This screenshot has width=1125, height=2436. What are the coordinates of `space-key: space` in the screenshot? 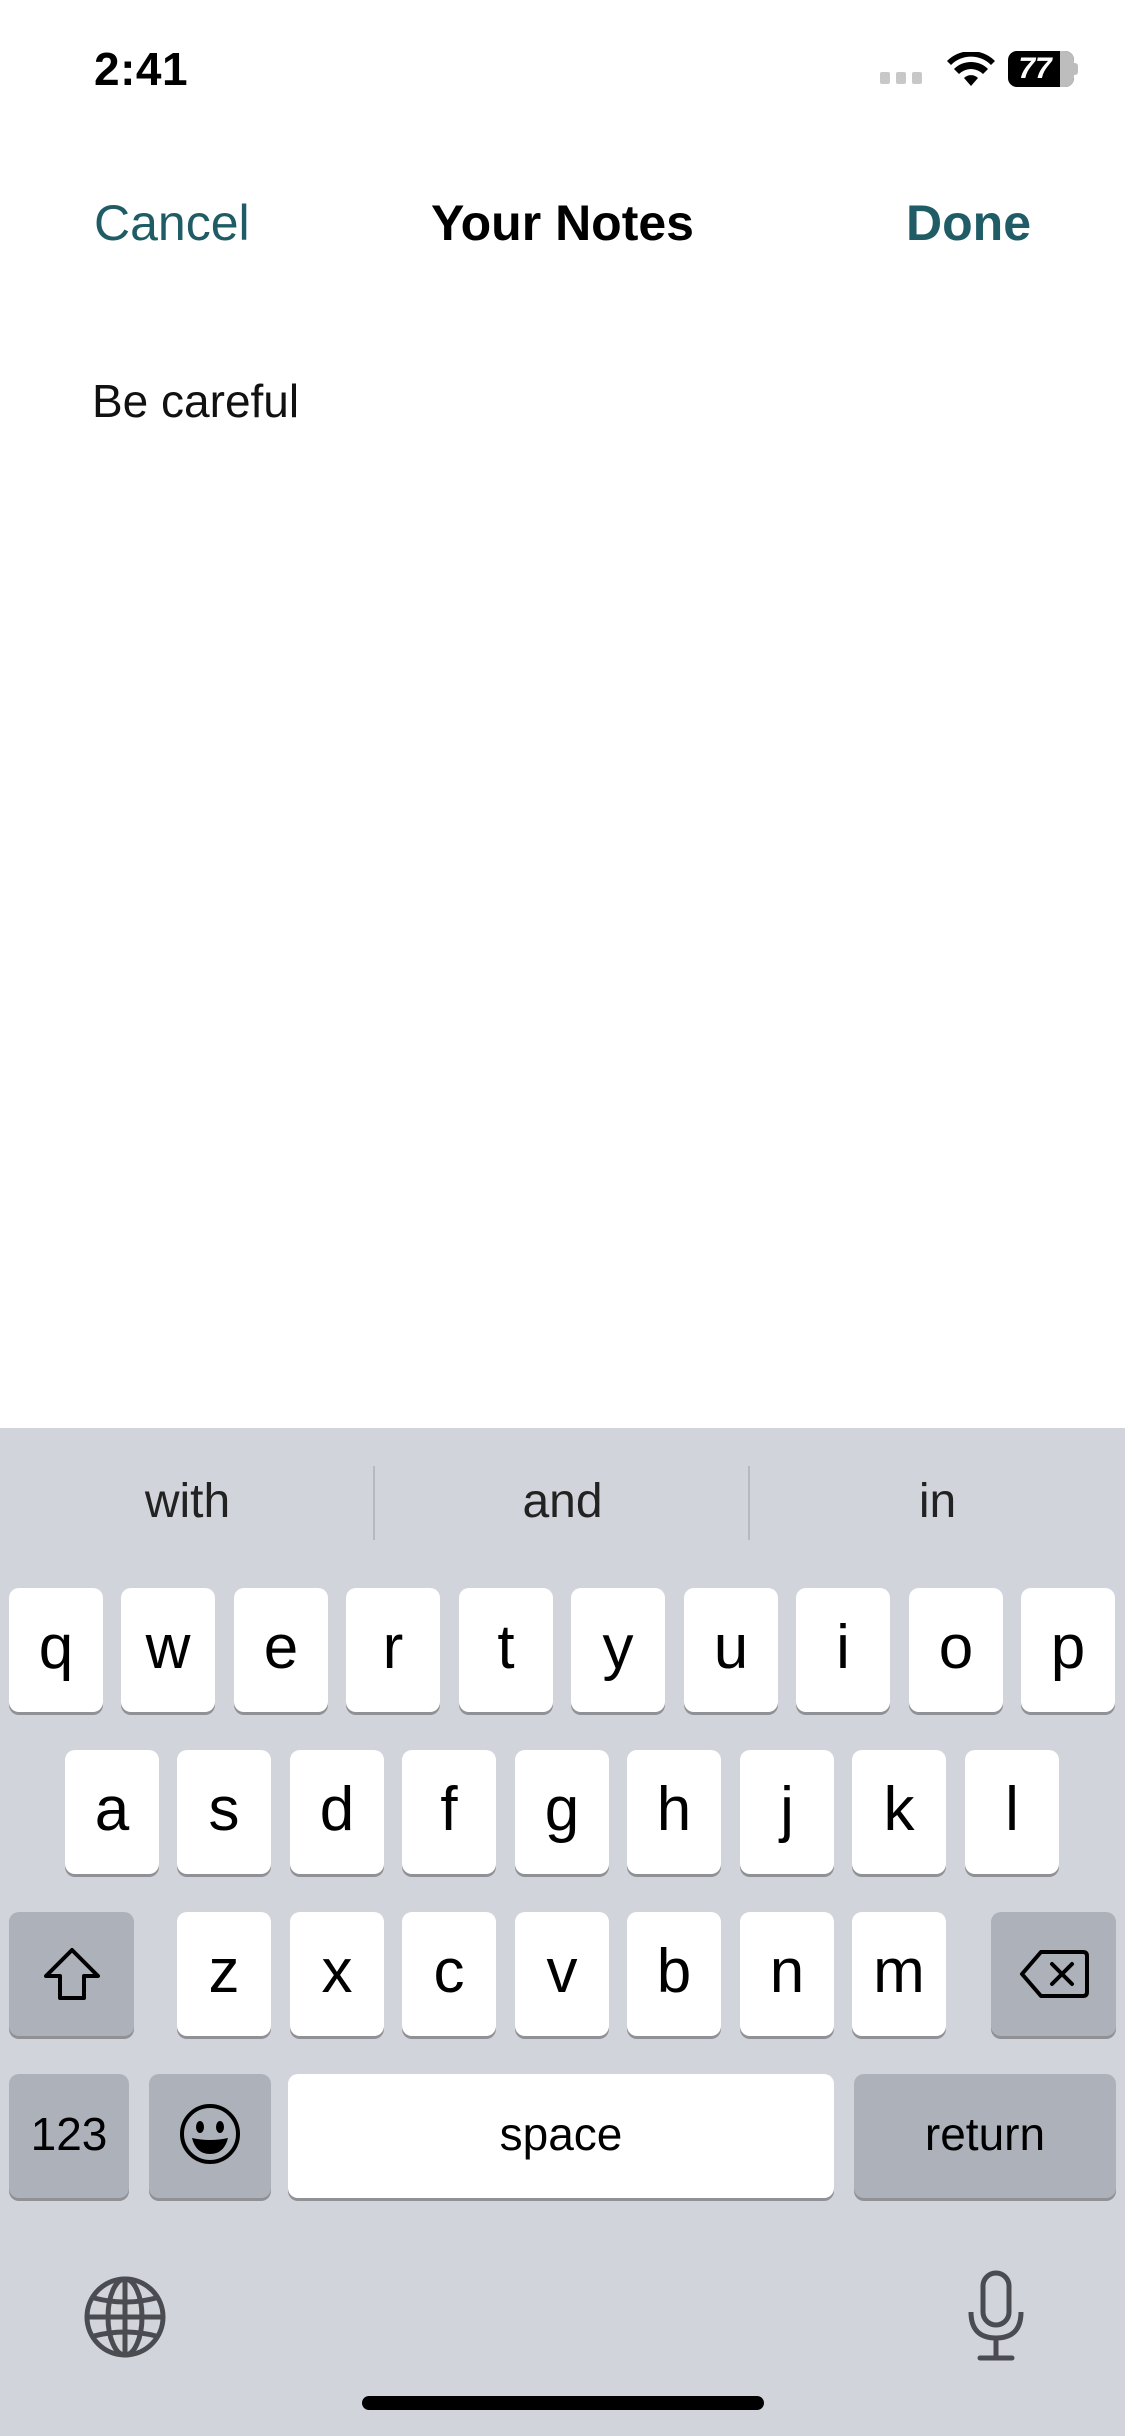 It's located at (561, 2136).